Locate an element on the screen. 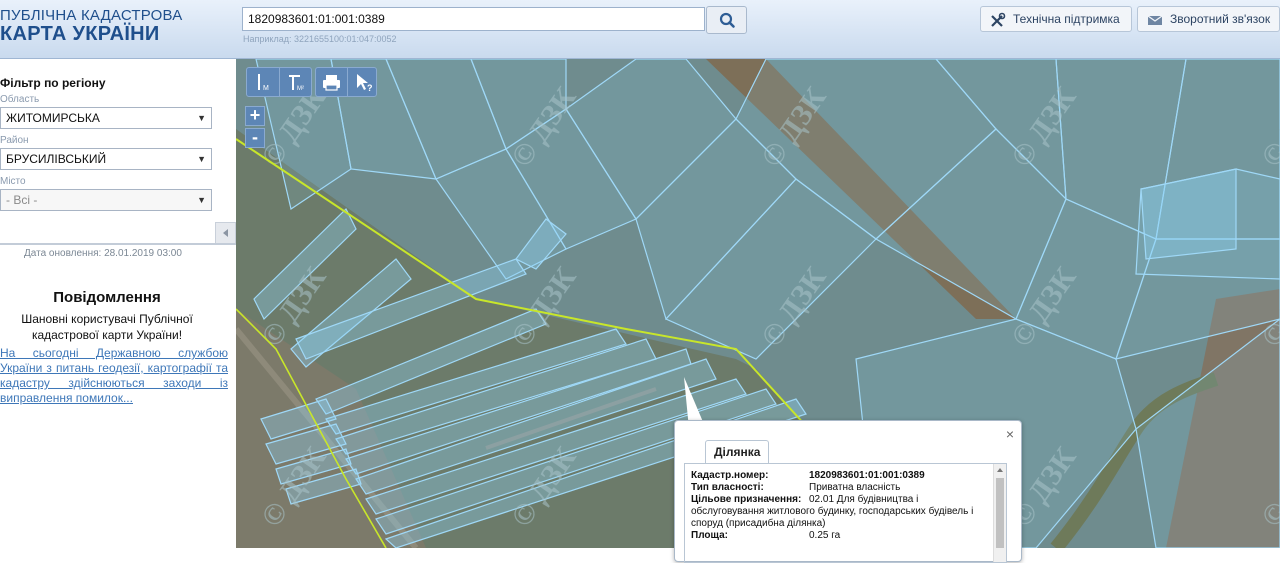 The width and height of the screenshot is (1280, 563). oblast-label: Область is located at coordinates (20, 99).